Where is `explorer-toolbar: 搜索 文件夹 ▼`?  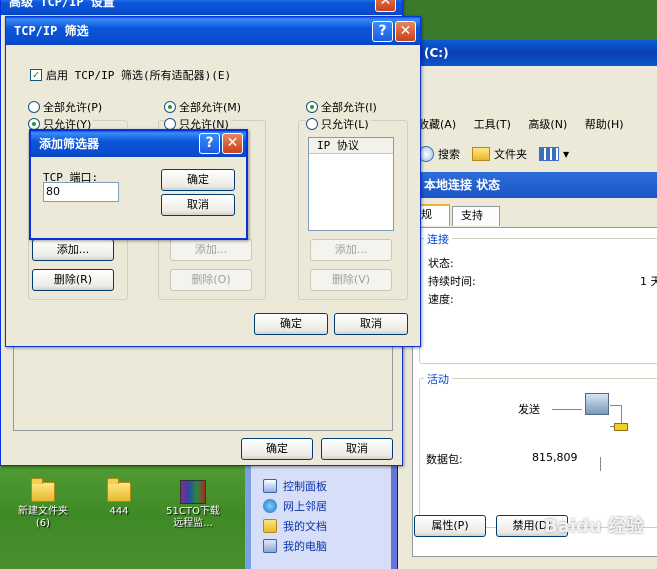 explorer-toolbar: 搜索 文件夹 ▼ is located at coordinates (499, 154).